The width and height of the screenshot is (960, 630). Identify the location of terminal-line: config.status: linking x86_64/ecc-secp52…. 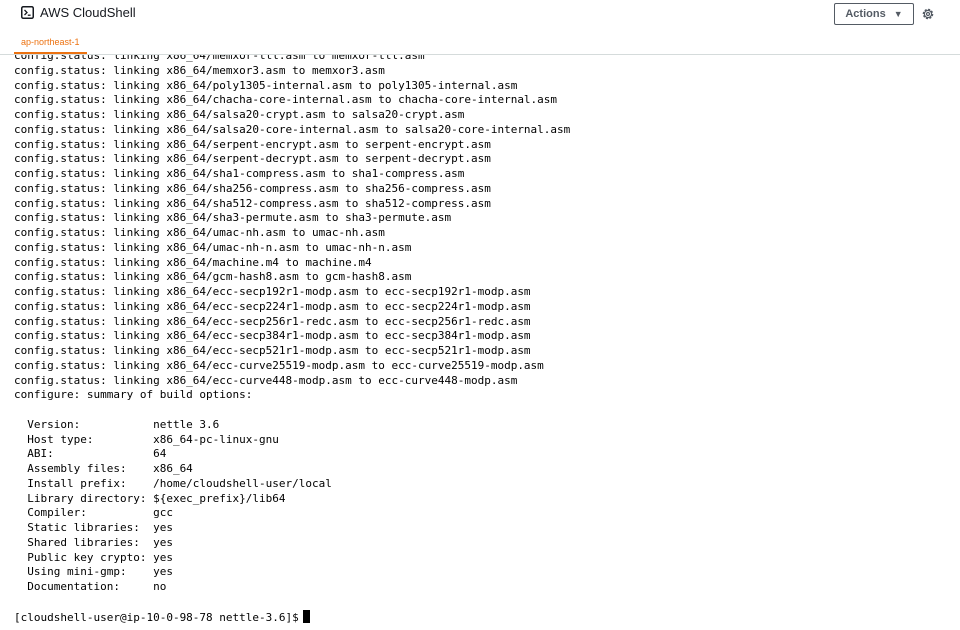
(272, 350).